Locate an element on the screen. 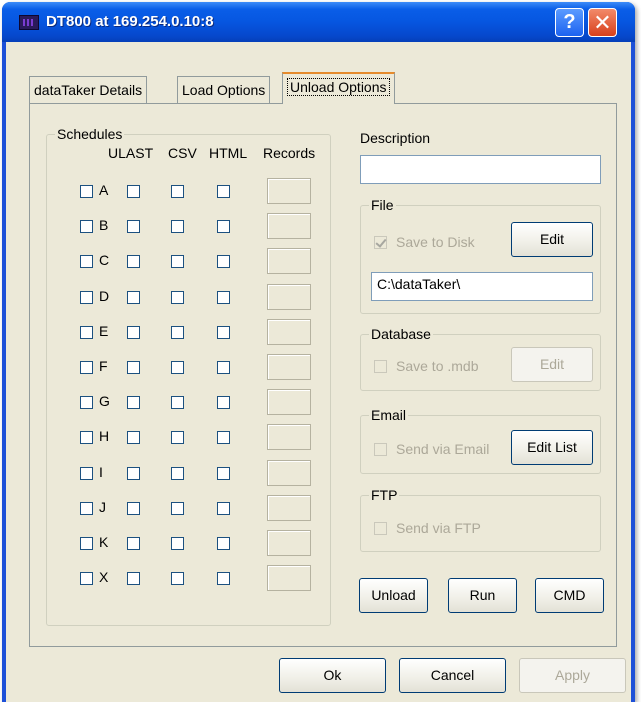 The height and width of the screenshot is (702, 641). app-icon is located at coordinates (29, 22).